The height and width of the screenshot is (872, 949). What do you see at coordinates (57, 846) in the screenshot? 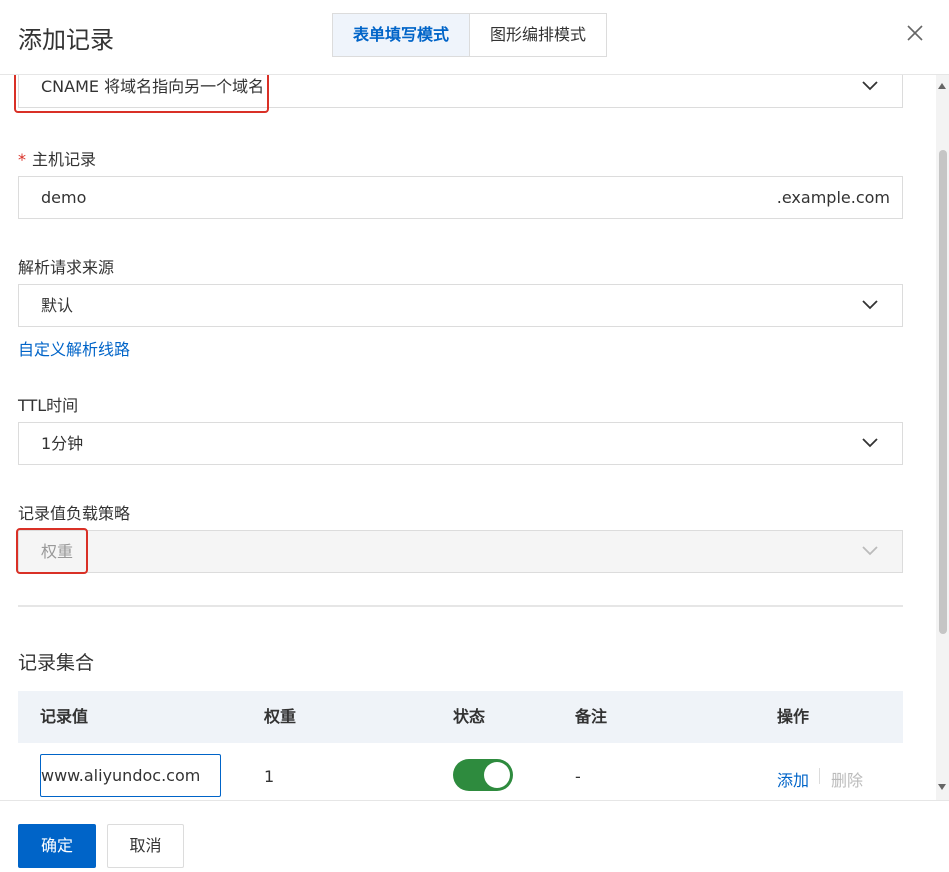
I see `confirm-button: 确定` at bounding box center [57, 846].